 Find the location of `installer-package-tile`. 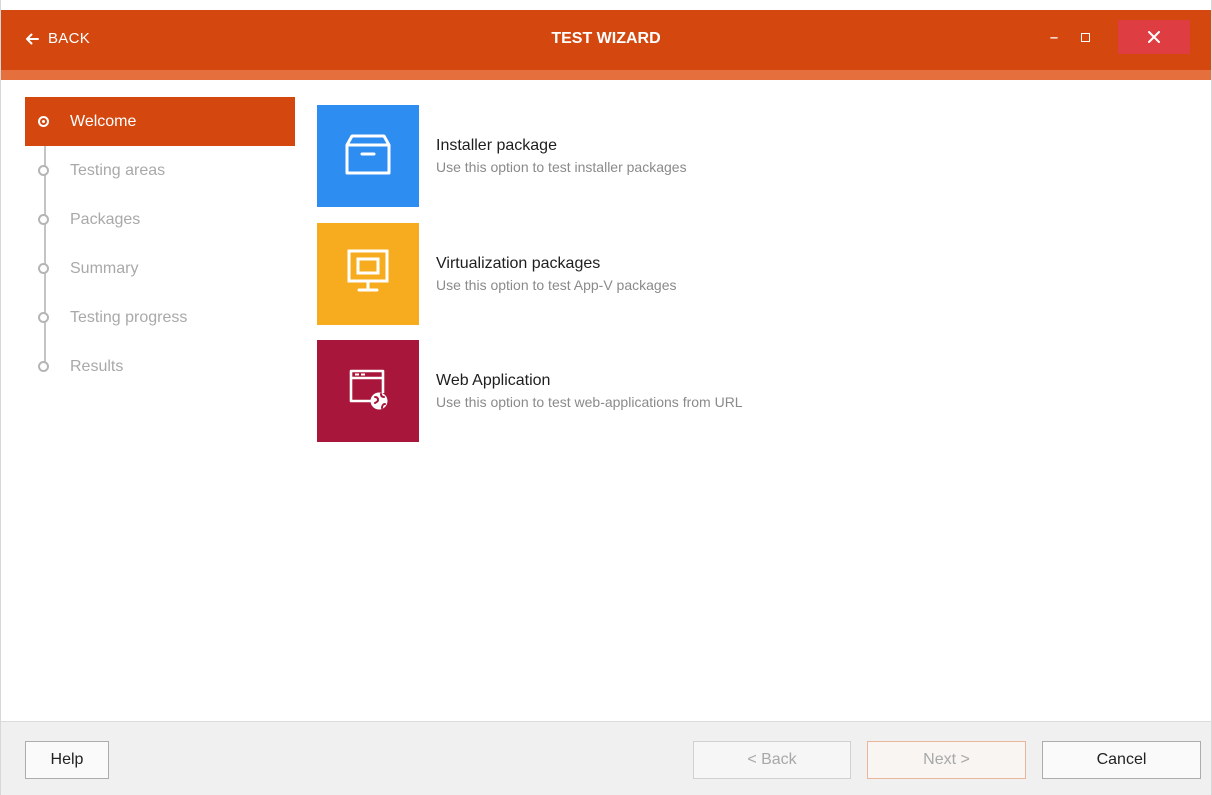

installer-package-tile is located at coordinates (368, 156).